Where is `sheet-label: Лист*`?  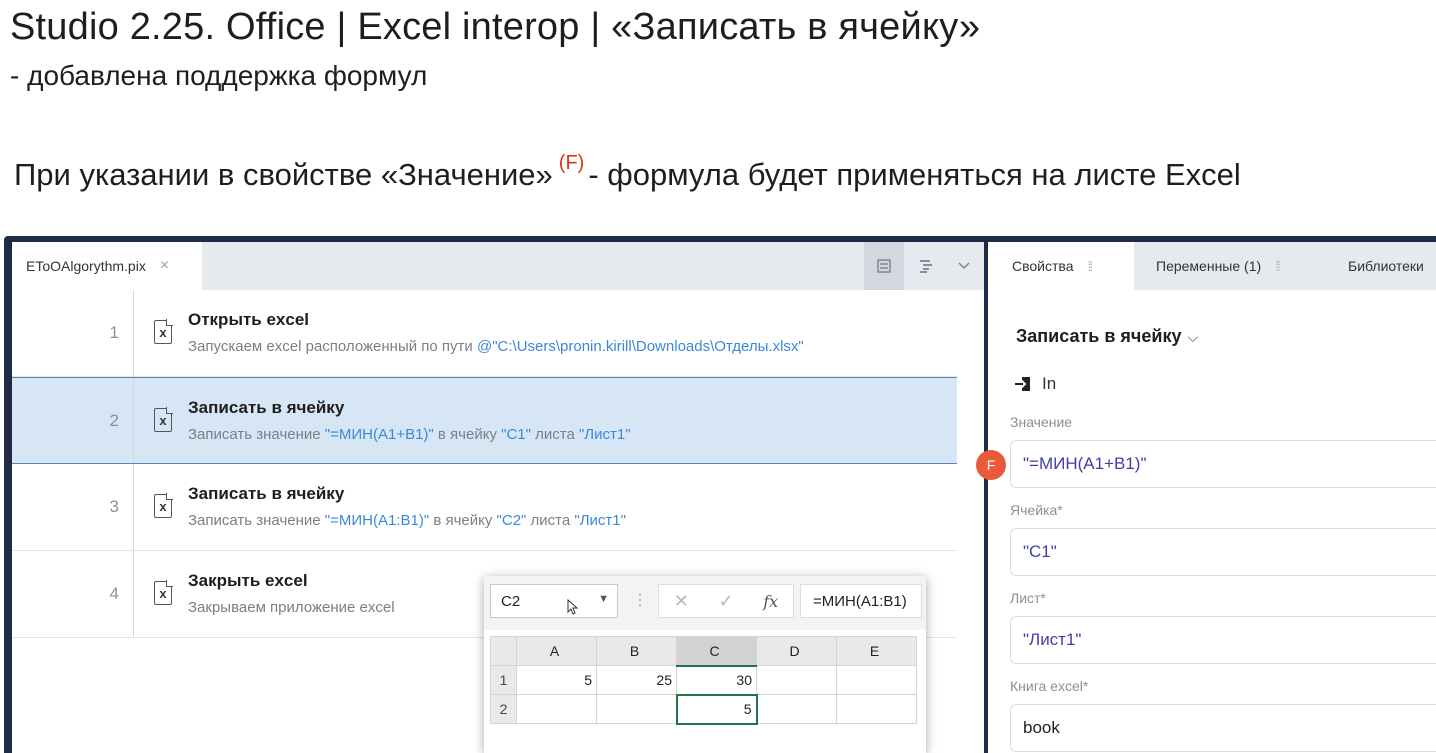
sheet-label: Лист* is located at coordinates (1028, 598).